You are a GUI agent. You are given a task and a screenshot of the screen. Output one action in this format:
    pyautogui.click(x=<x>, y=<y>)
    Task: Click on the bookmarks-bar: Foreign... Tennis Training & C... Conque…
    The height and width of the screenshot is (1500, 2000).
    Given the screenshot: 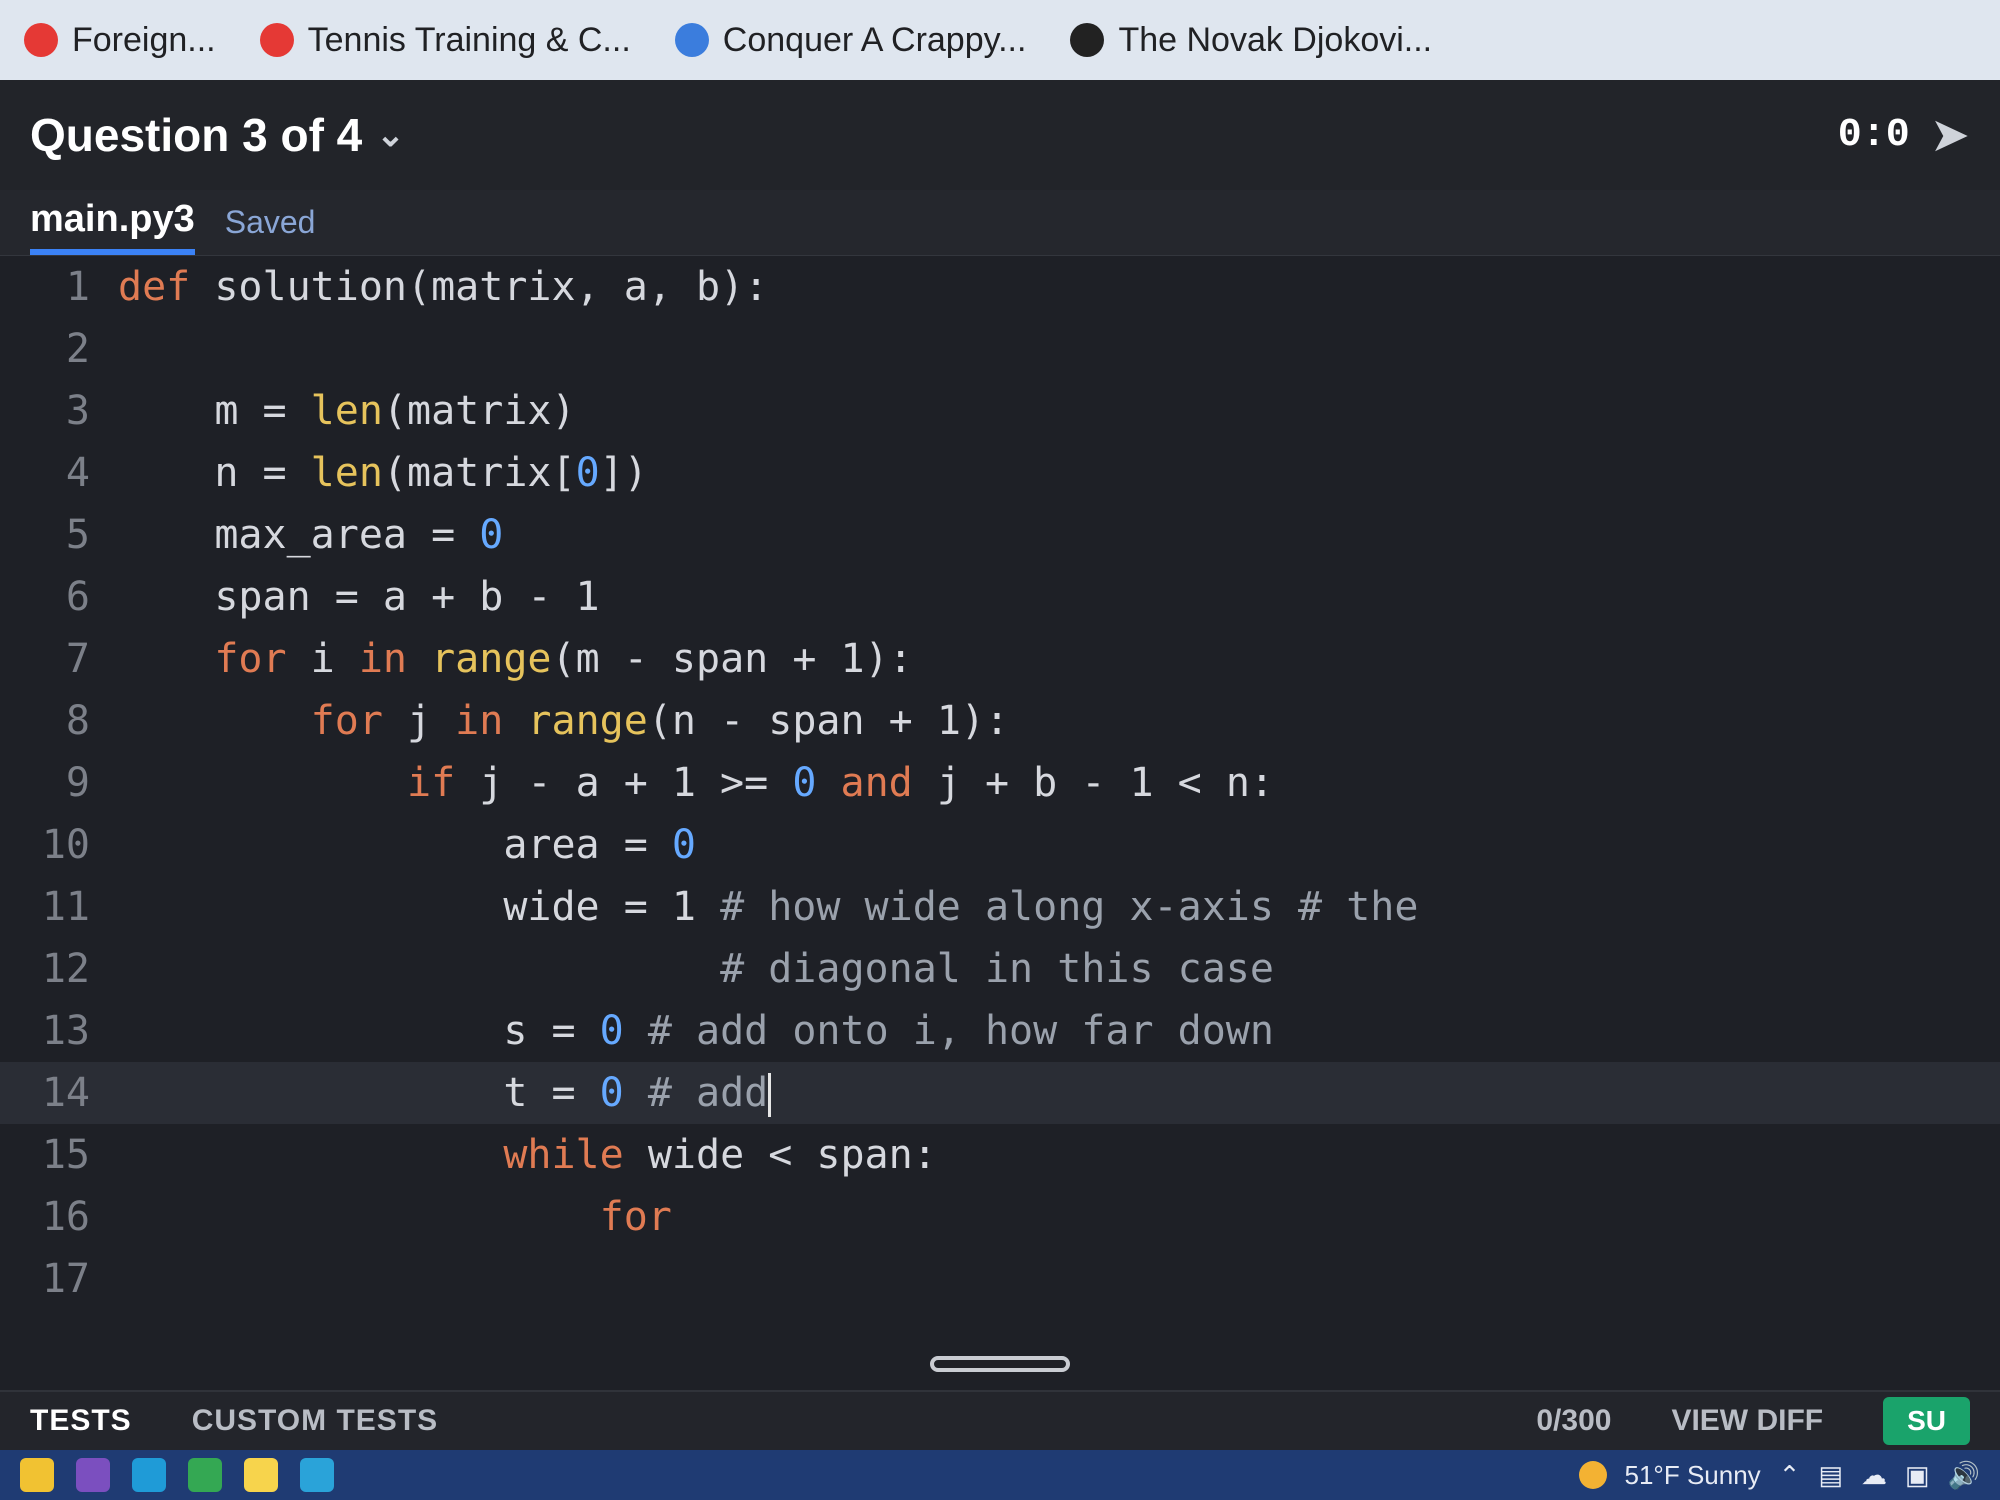 What is the action you would take?
    pyautogui.click(x=1000, y=40)
    